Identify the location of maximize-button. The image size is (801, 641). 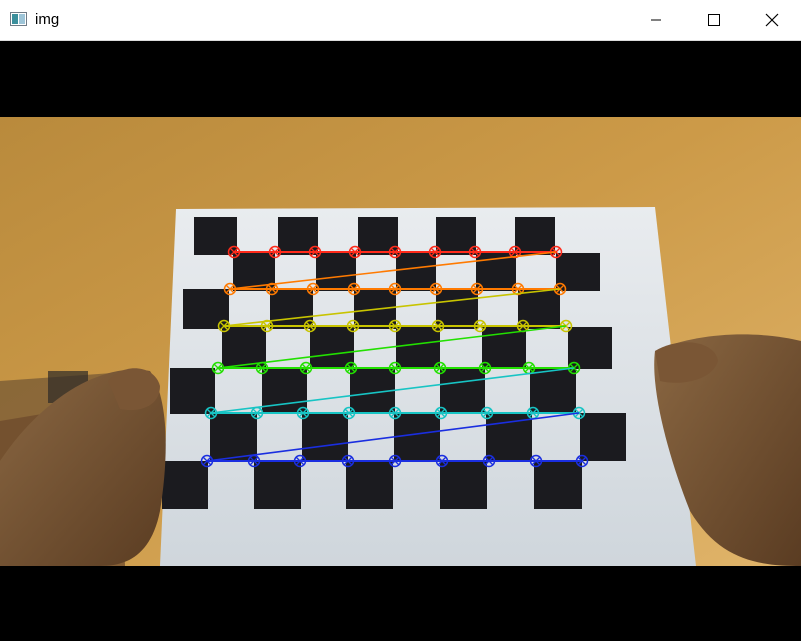
(714, 20).